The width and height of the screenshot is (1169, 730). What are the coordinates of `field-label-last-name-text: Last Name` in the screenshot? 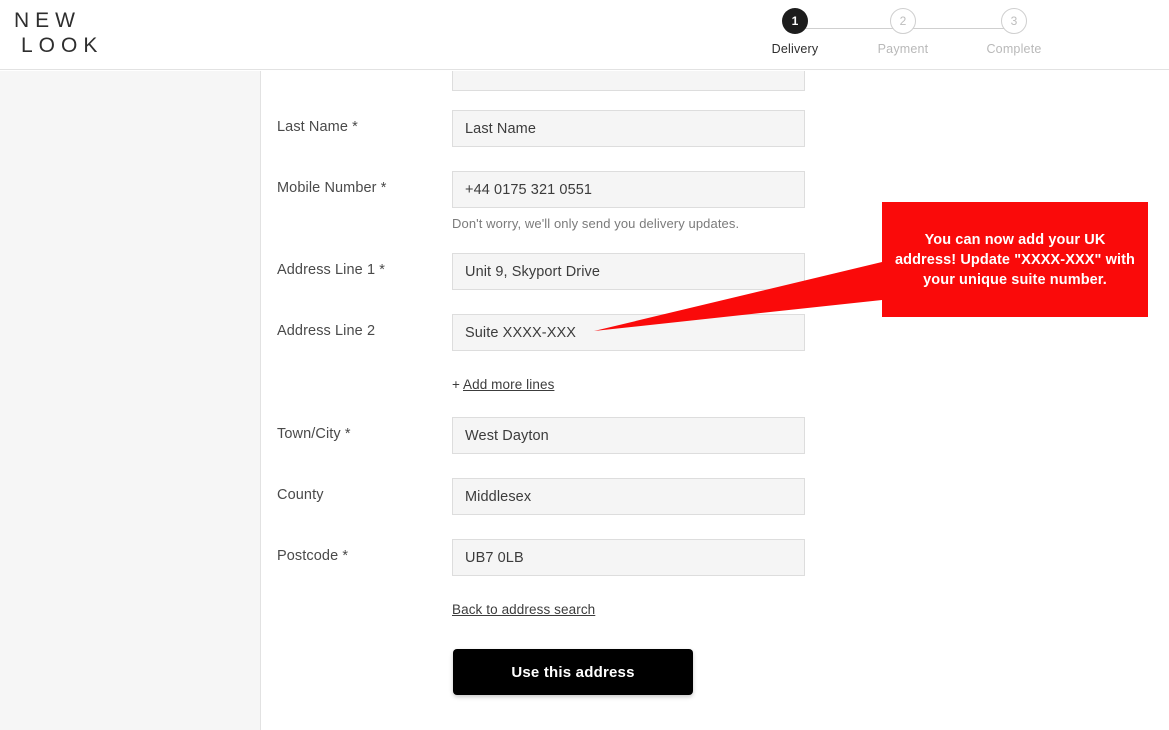 It's located at (313, 127).